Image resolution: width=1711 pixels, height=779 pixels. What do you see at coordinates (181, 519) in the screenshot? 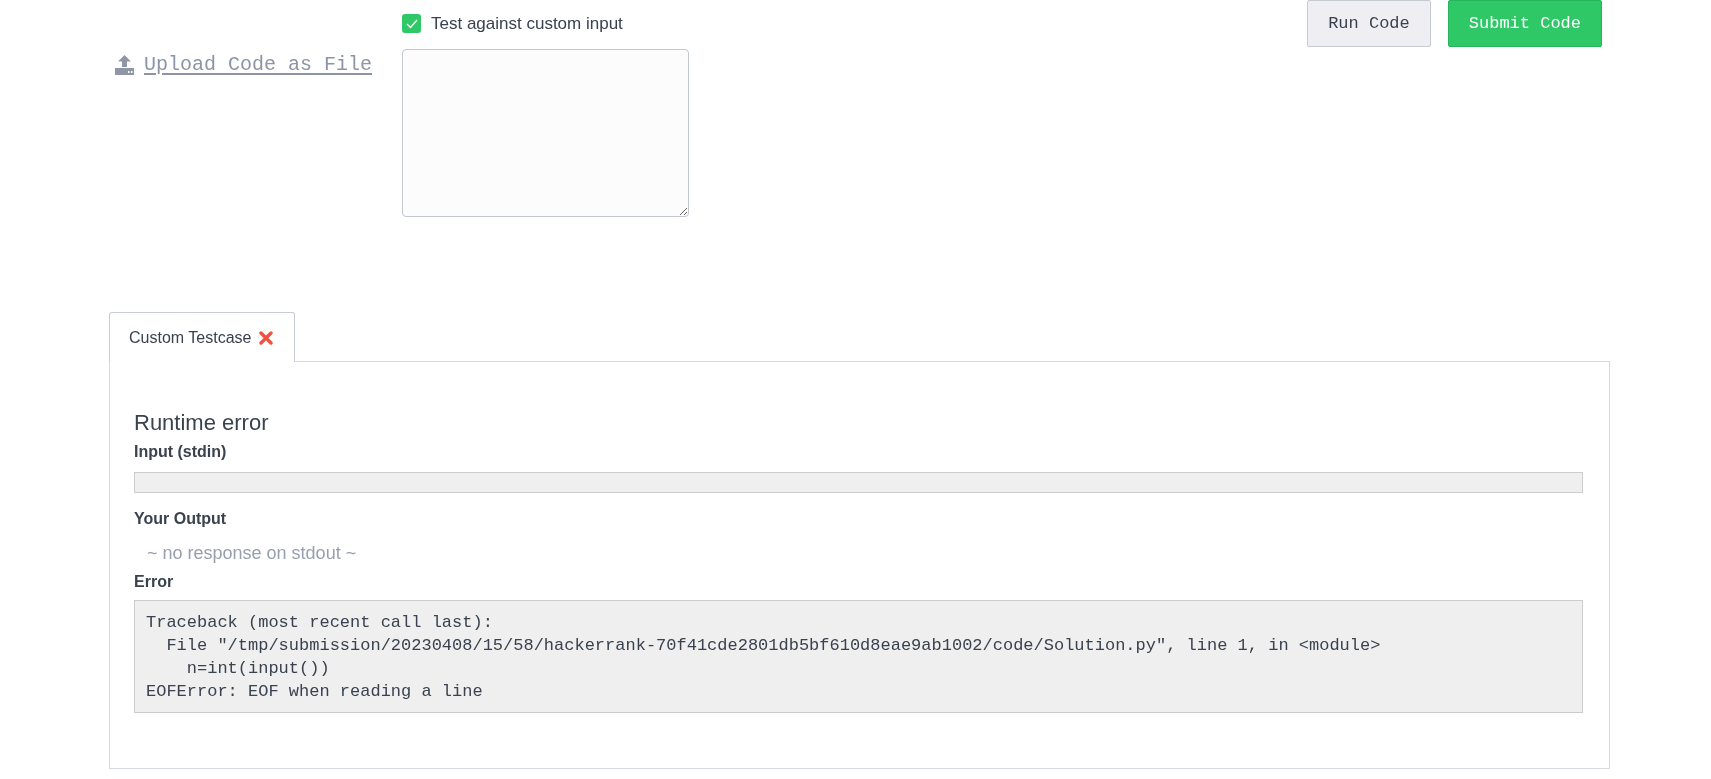
I see `section-heading: Your Output` at bounding box center [181, 519].